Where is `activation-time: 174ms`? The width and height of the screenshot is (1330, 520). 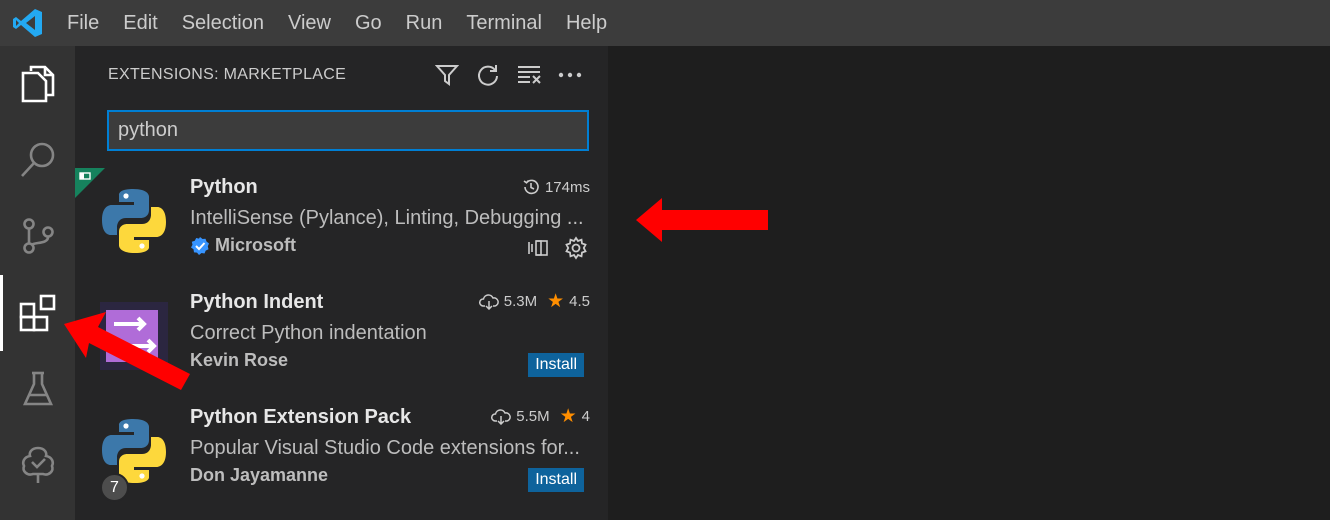 activation-time: 174ms is located at coordinates (556, 187).